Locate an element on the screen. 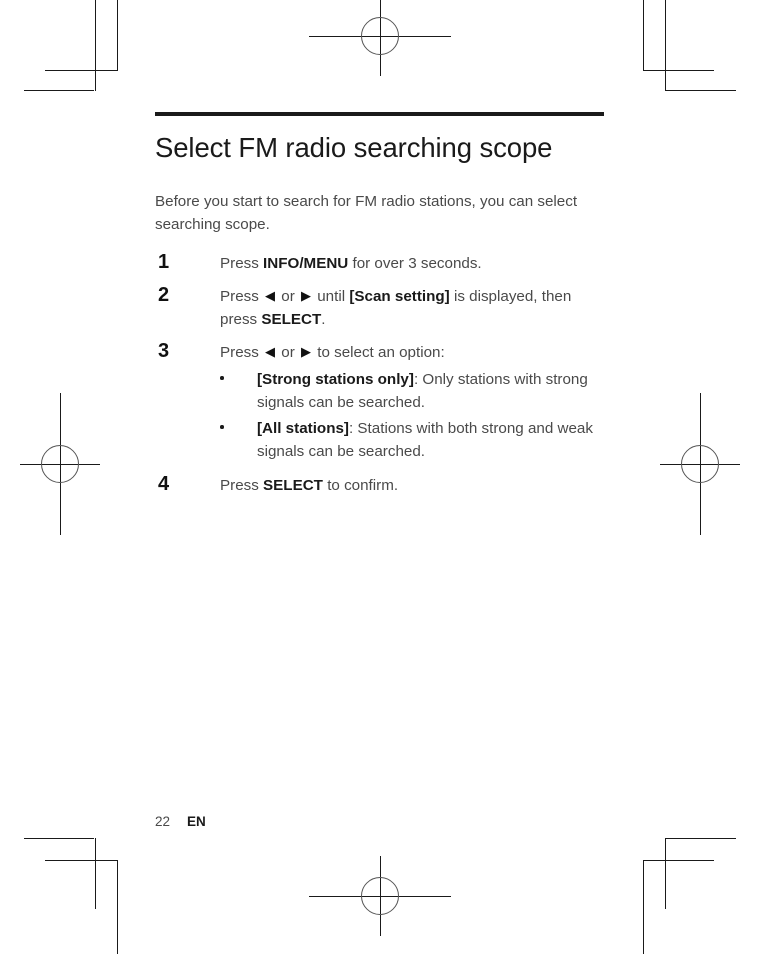 The width and height of the screenshot is (761, 954). text-run: to select an option: is located at coordinates (379, 353).